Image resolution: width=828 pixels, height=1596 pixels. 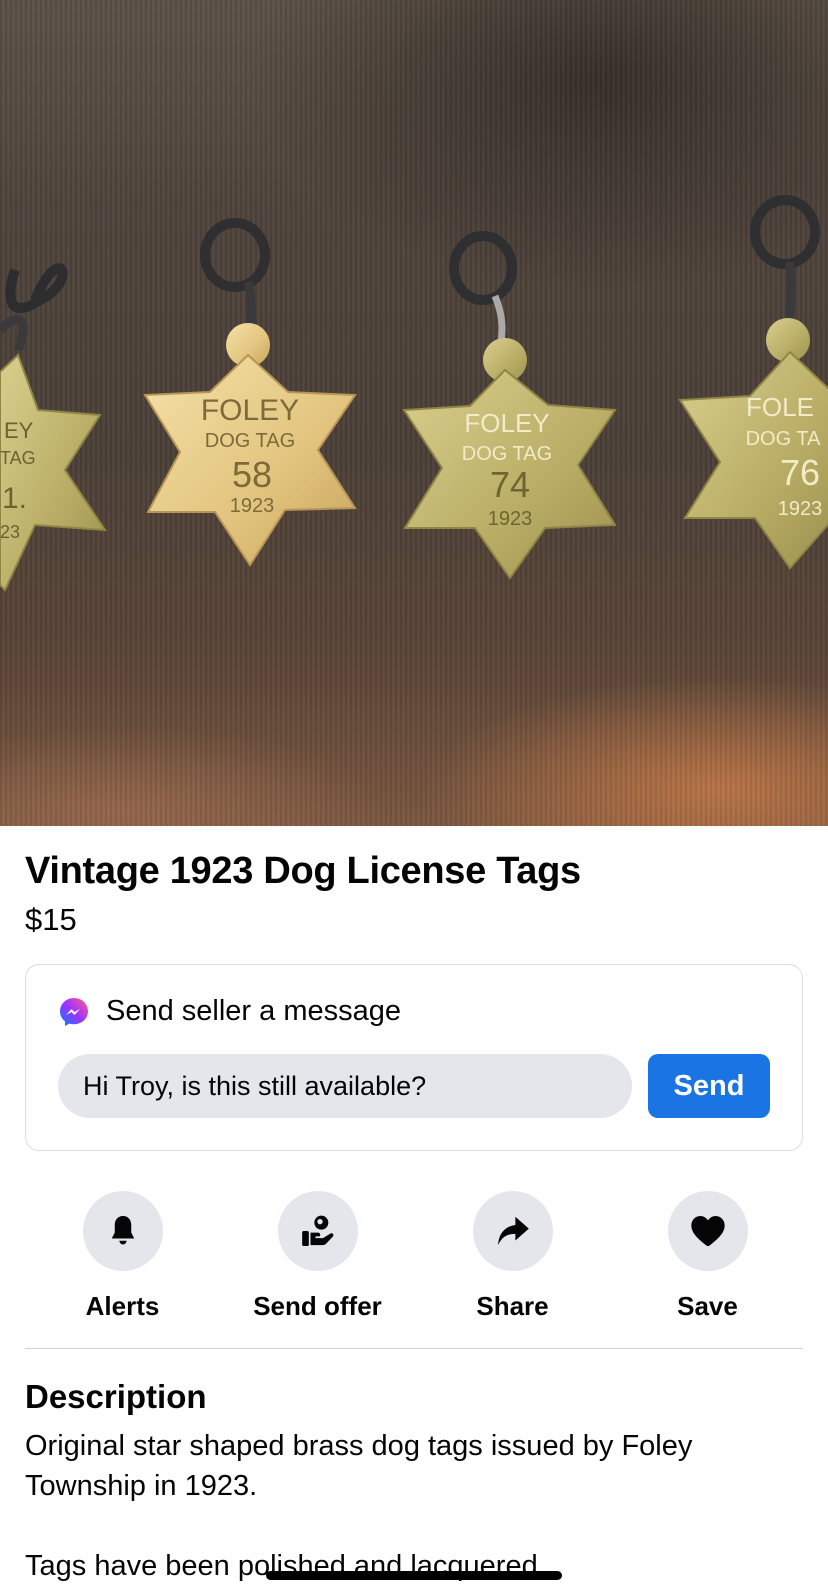 What do you see at coordinates (800, 509) in the screenshot?
I see `tag-4-line-4: 1923` at bounding box center [800, 509].